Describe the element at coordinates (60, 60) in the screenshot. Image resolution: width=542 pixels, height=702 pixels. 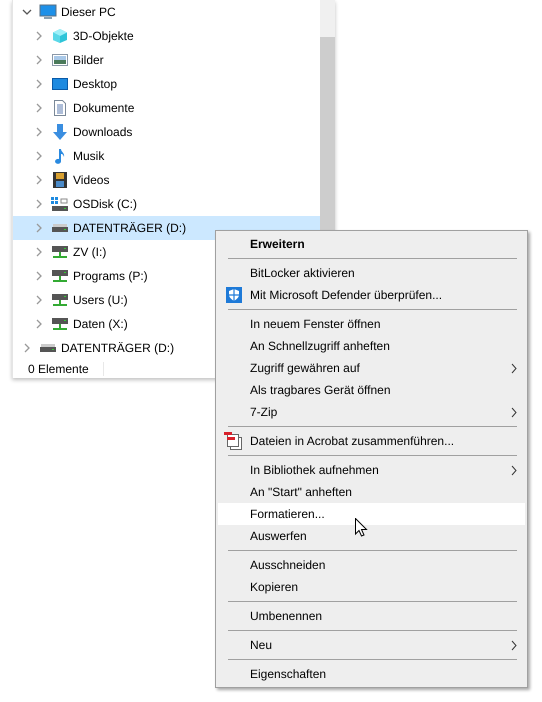
I see `picture-icon` at that location.